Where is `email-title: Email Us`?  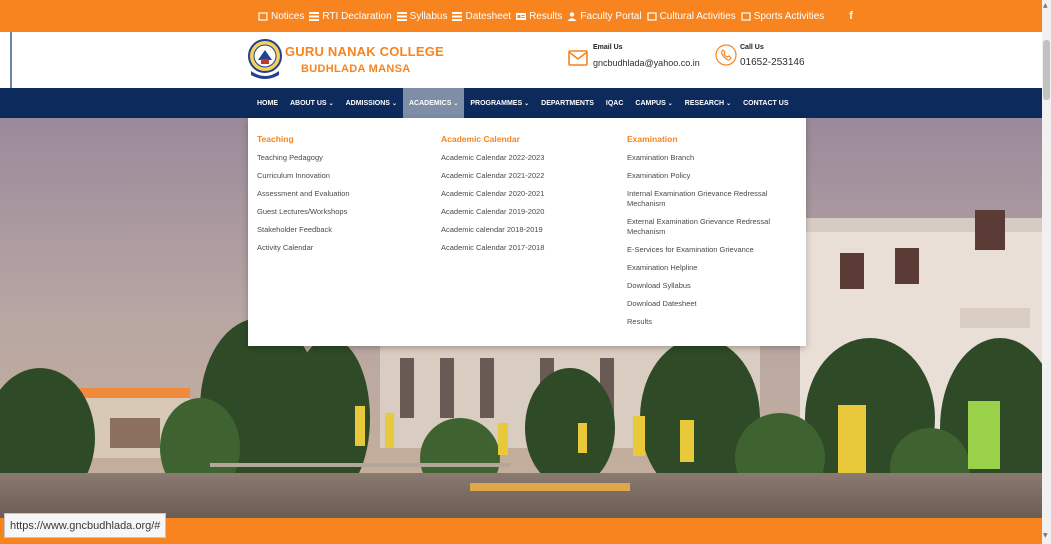 email-title: Email Us is located at coordinates (608, 47).